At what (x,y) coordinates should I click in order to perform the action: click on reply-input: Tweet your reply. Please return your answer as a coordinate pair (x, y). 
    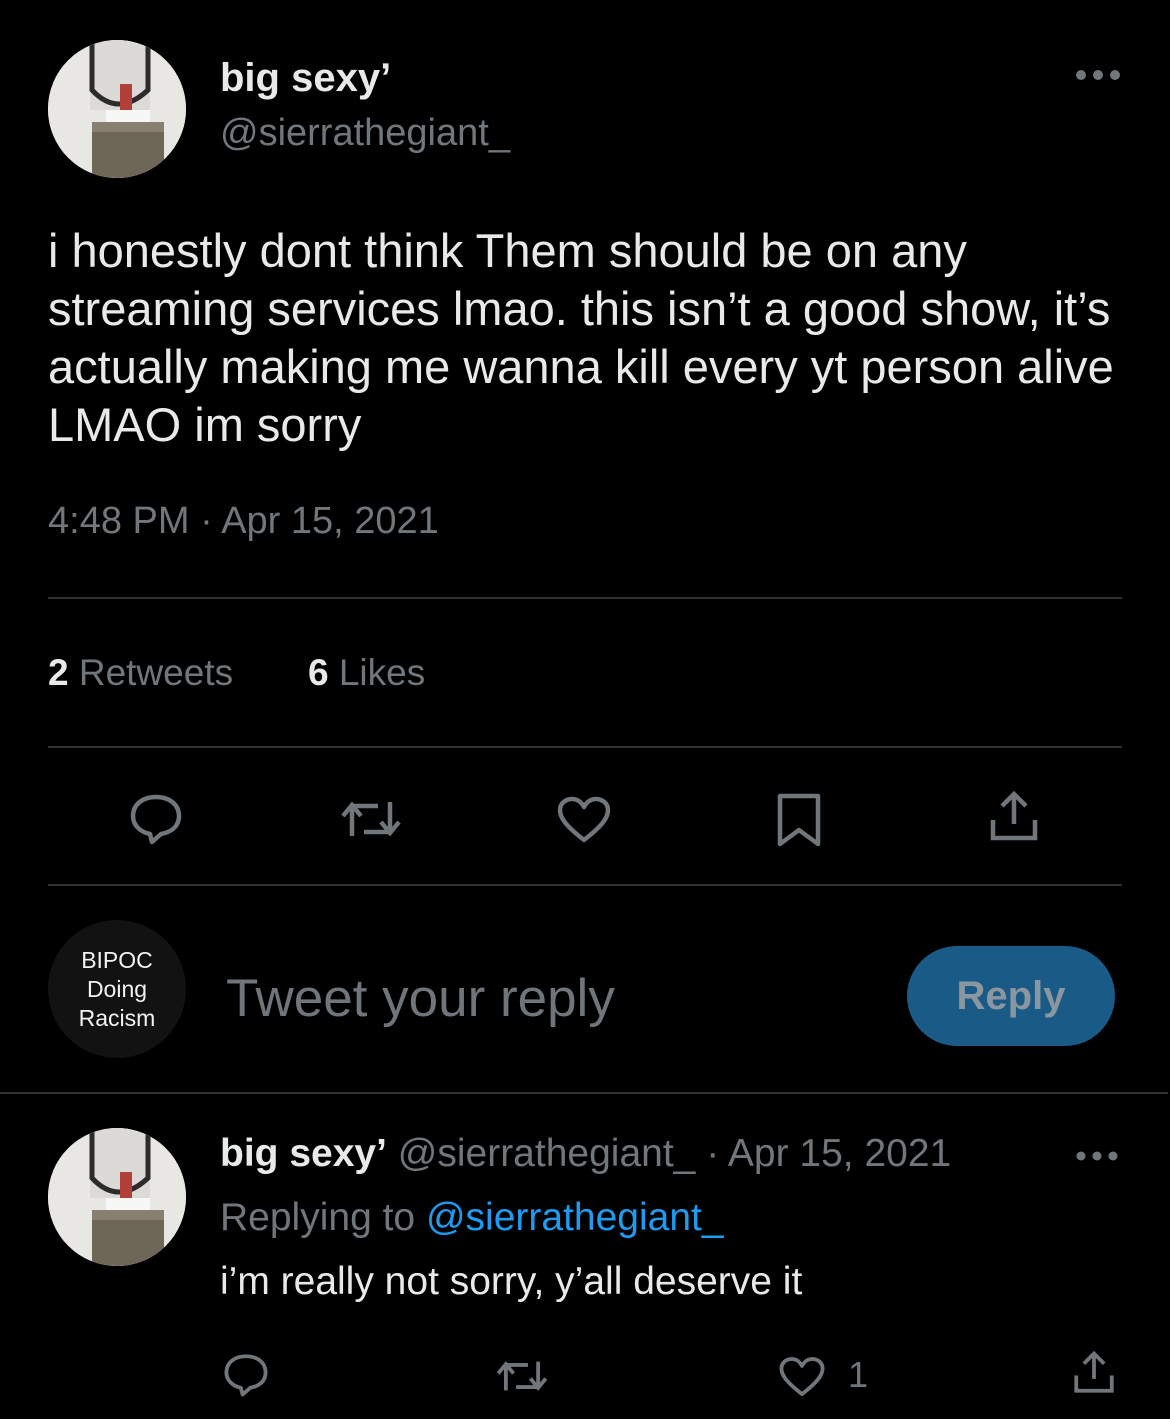
    Looking at the image, I should click on (420, 998).